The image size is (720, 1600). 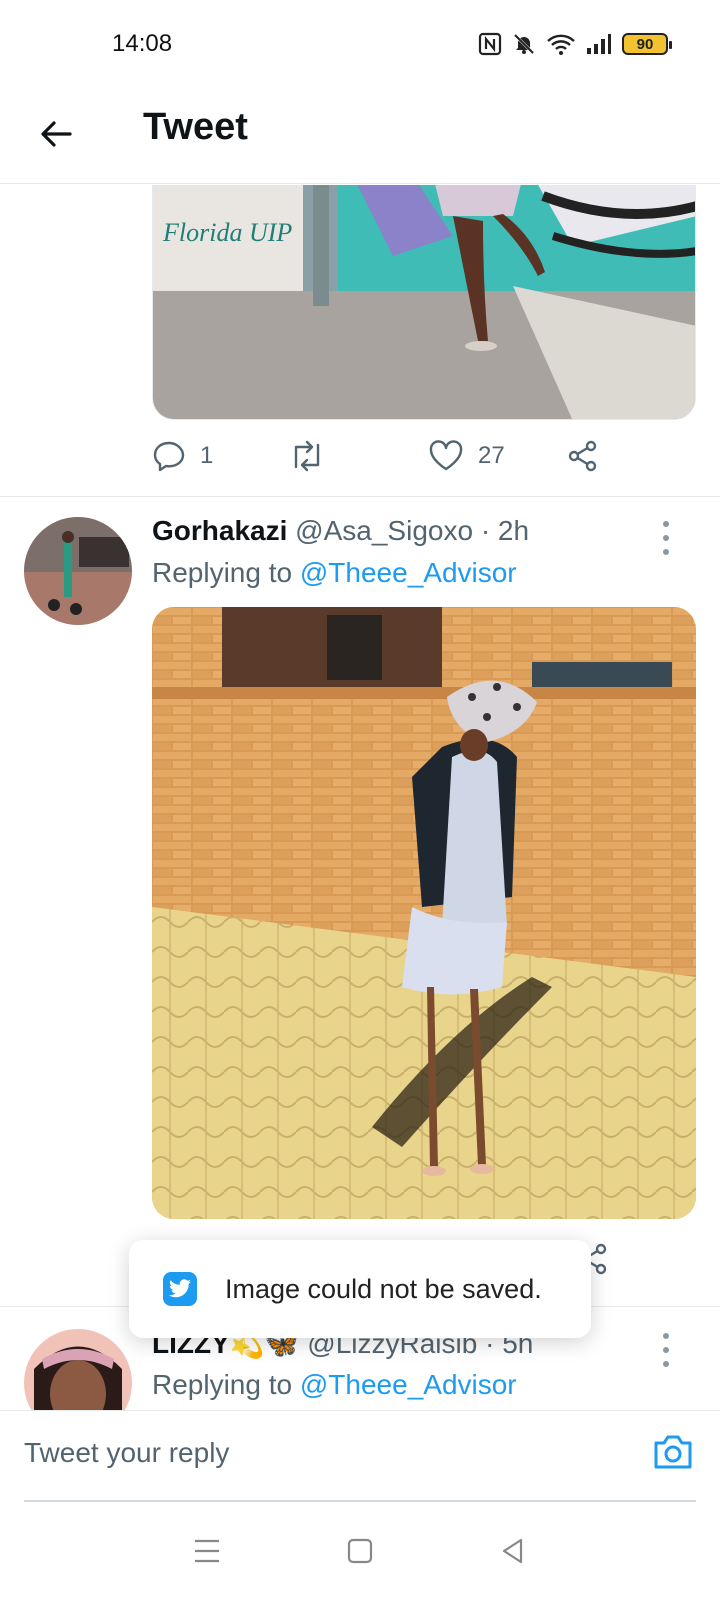 What do you see at coordinates (219, 530) in the screenshot?
I see `display-name: Gorhakazi` at bounding box center [219, 530].